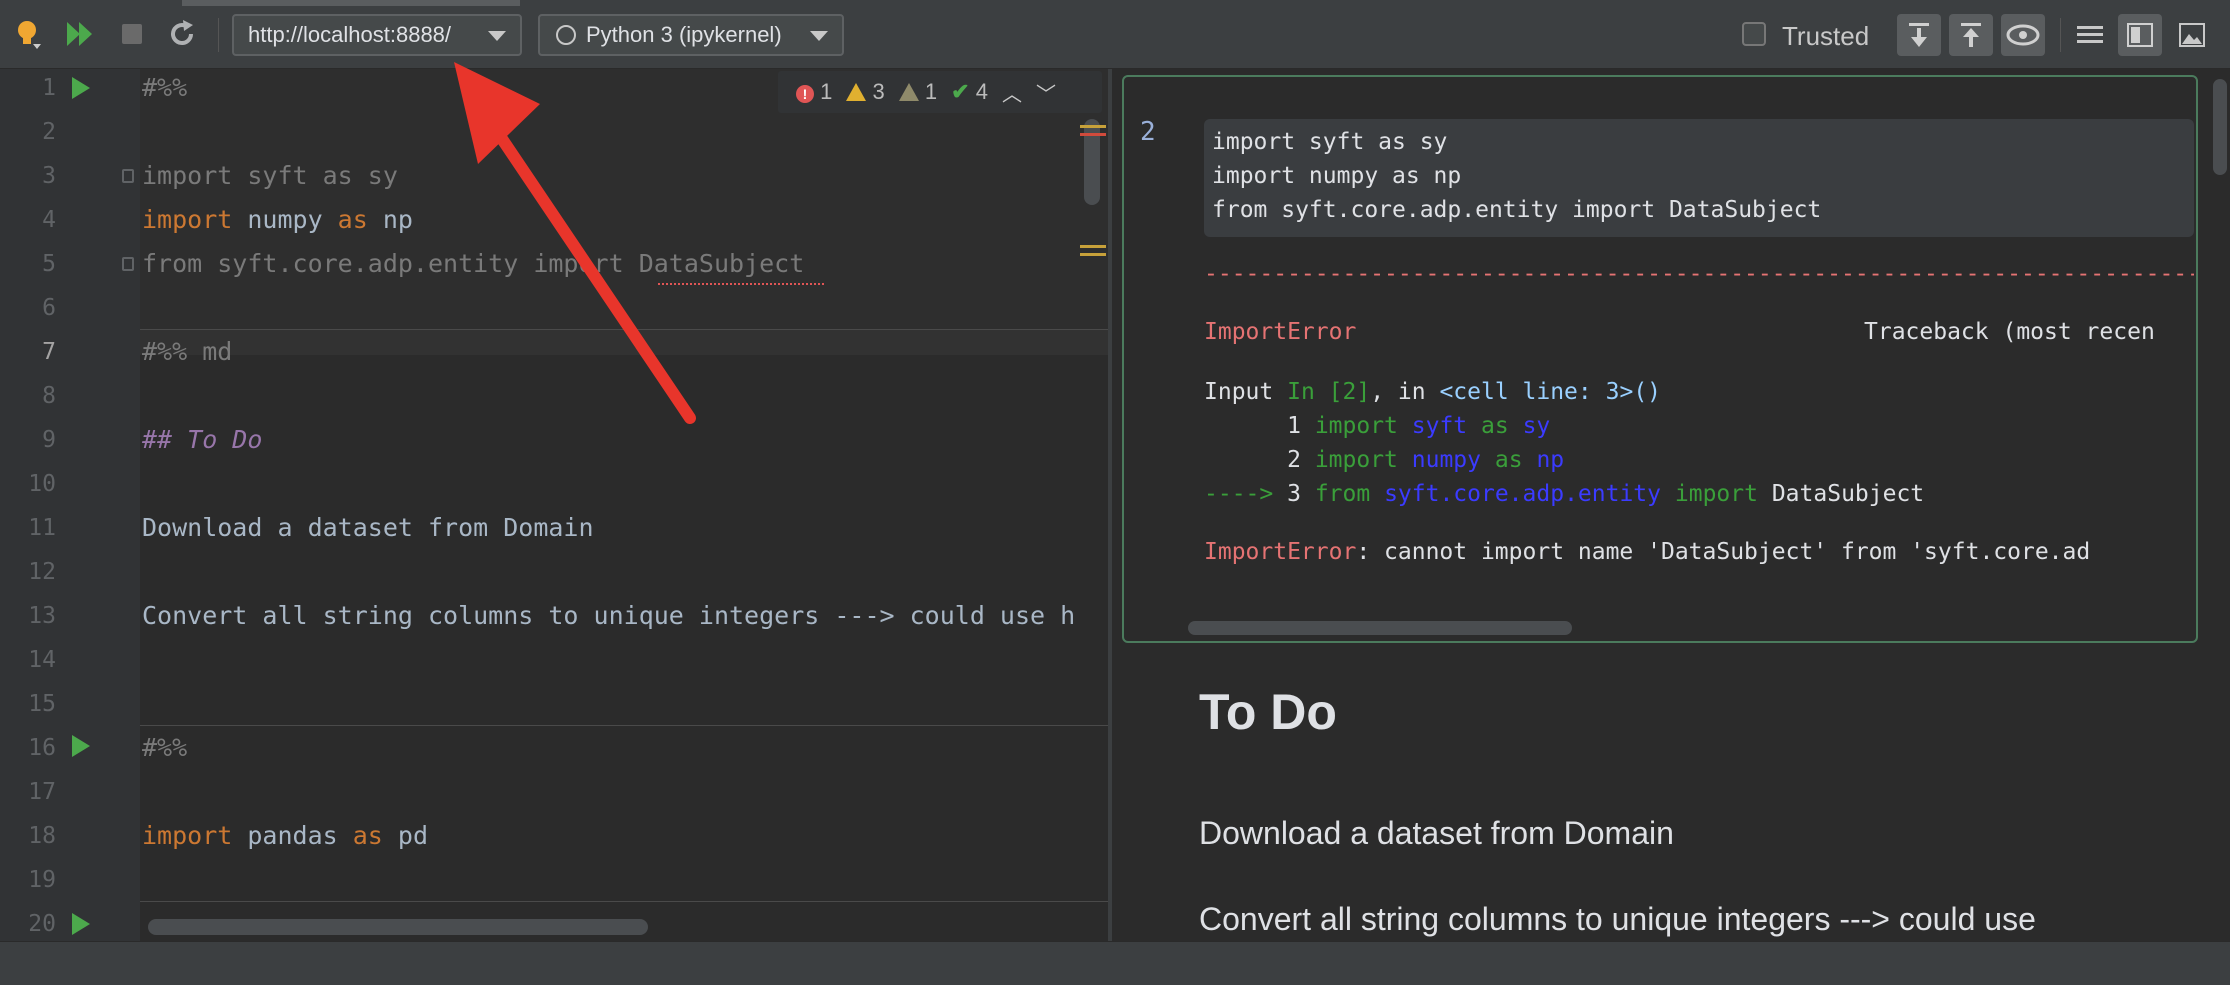 Image resolution: width=2230 pixels, height=985 pixels. I want to click on upload-button, so click(1971, 35).